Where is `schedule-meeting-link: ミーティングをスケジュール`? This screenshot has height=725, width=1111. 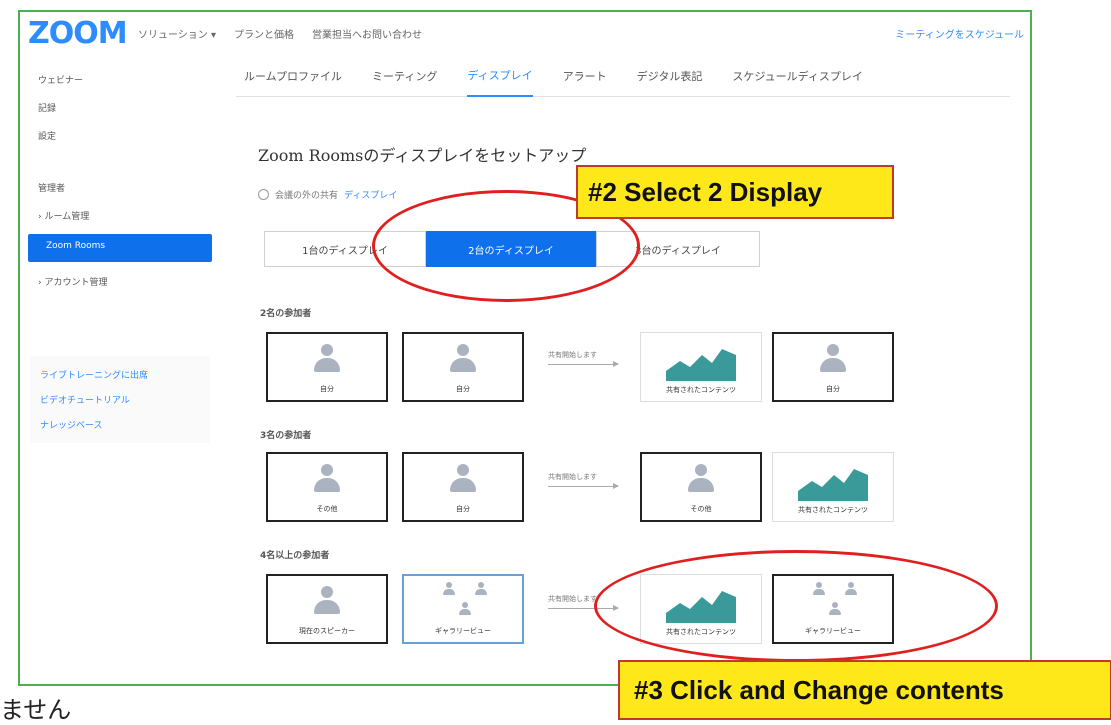 schedule-meeting-link: ミーティングをスケジュール is located at coordinates (959, 33).